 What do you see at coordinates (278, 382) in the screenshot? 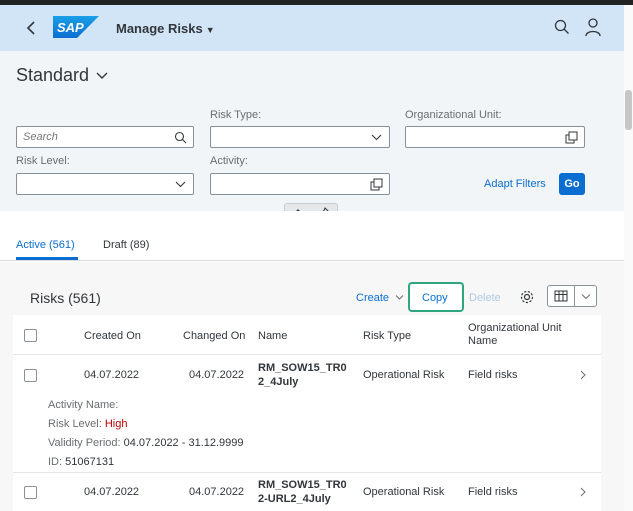
I see `row-name-line2: 2_4July` at bounding box center [278, 382].